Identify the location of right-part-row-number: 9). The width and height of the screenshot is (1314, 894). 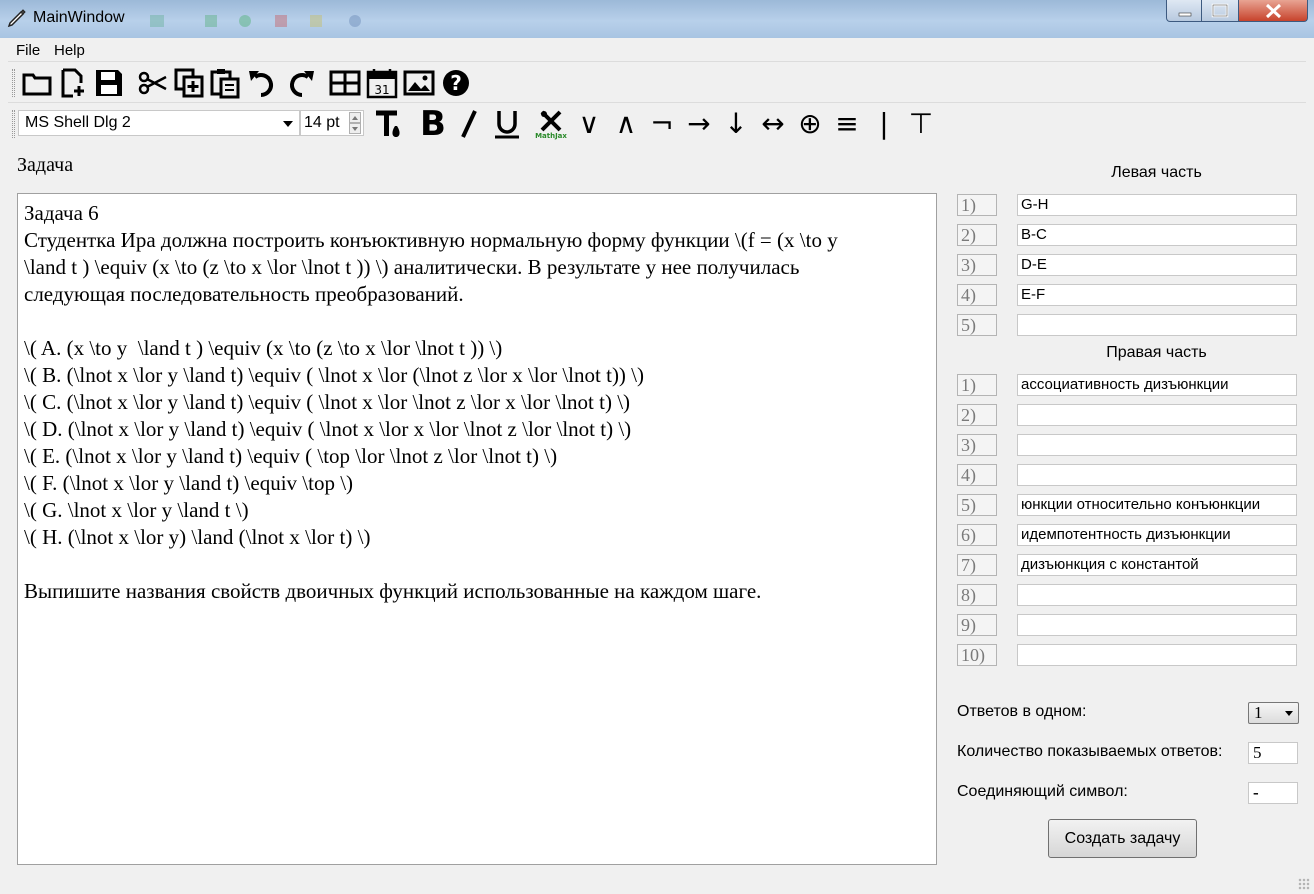
(977, 625).